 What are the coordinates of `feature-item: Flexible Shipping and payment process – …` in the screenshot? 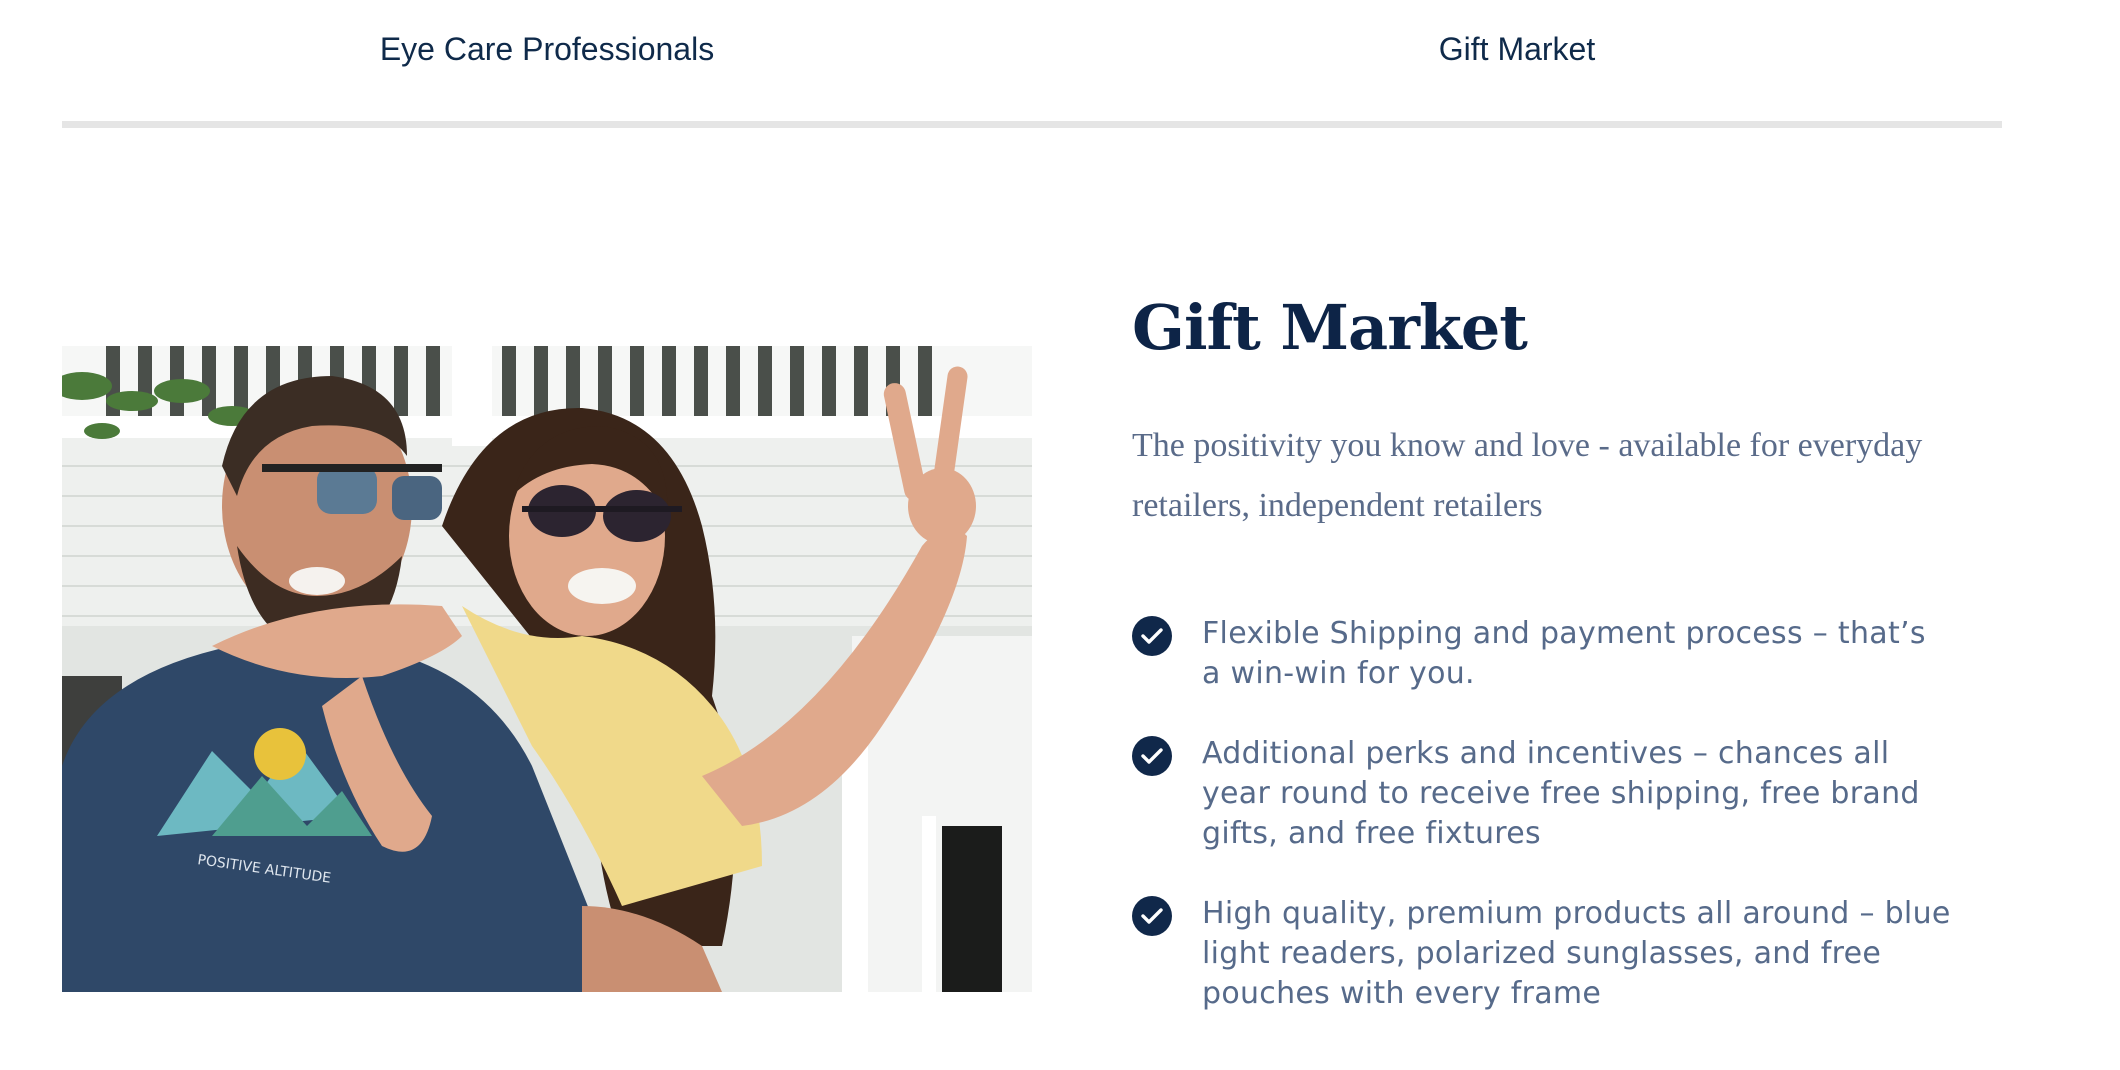 It's located at (1542, 654).